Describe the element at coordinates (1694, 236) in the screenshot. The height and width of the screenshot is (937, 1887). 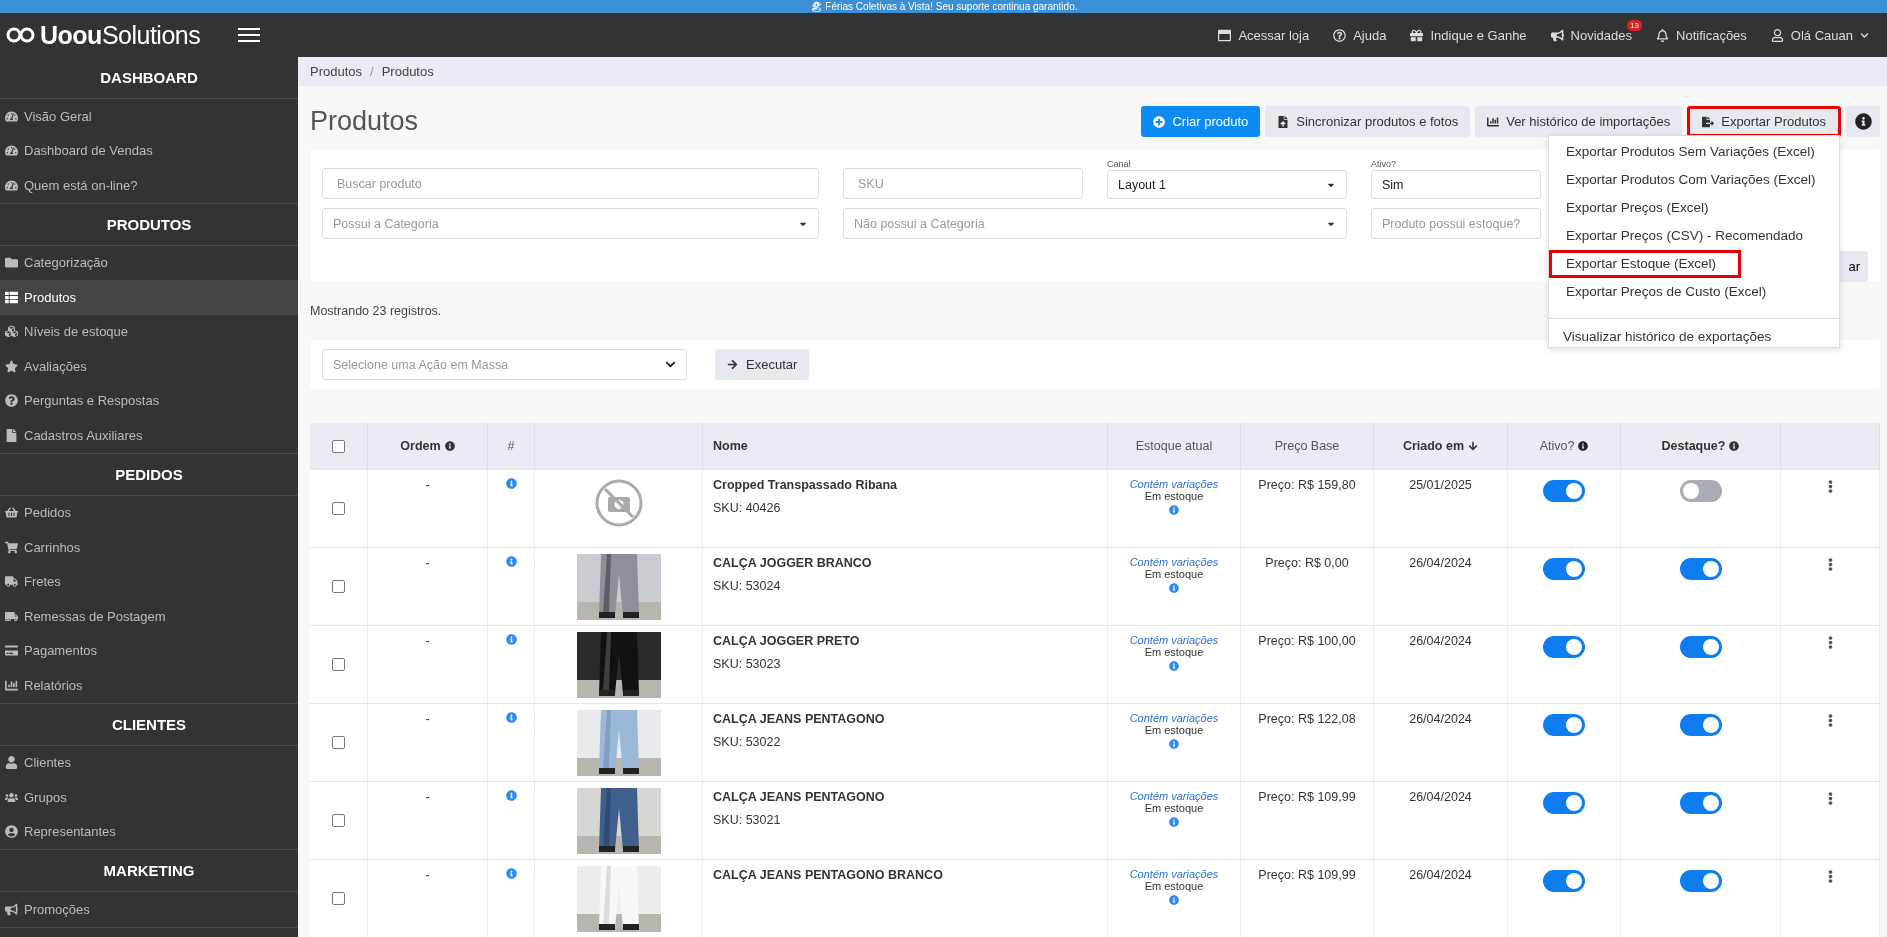
I see `menu-item: Exportar Preços (CSV) - Recomendado` at that location.